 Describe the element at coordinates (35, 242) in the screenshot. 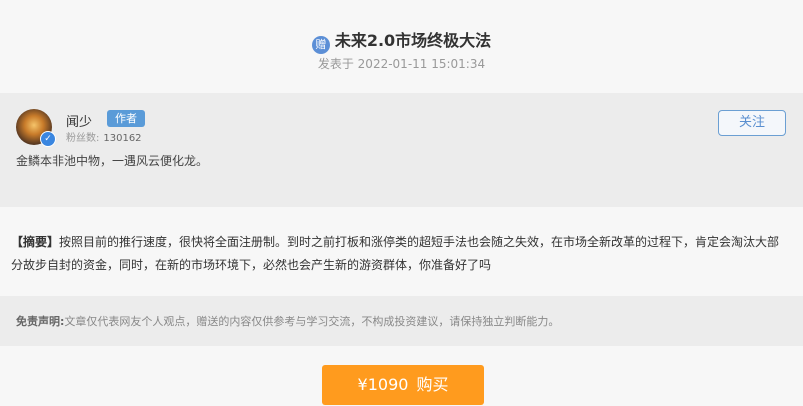

I see `summary-tag: 【摘要】` at that location.